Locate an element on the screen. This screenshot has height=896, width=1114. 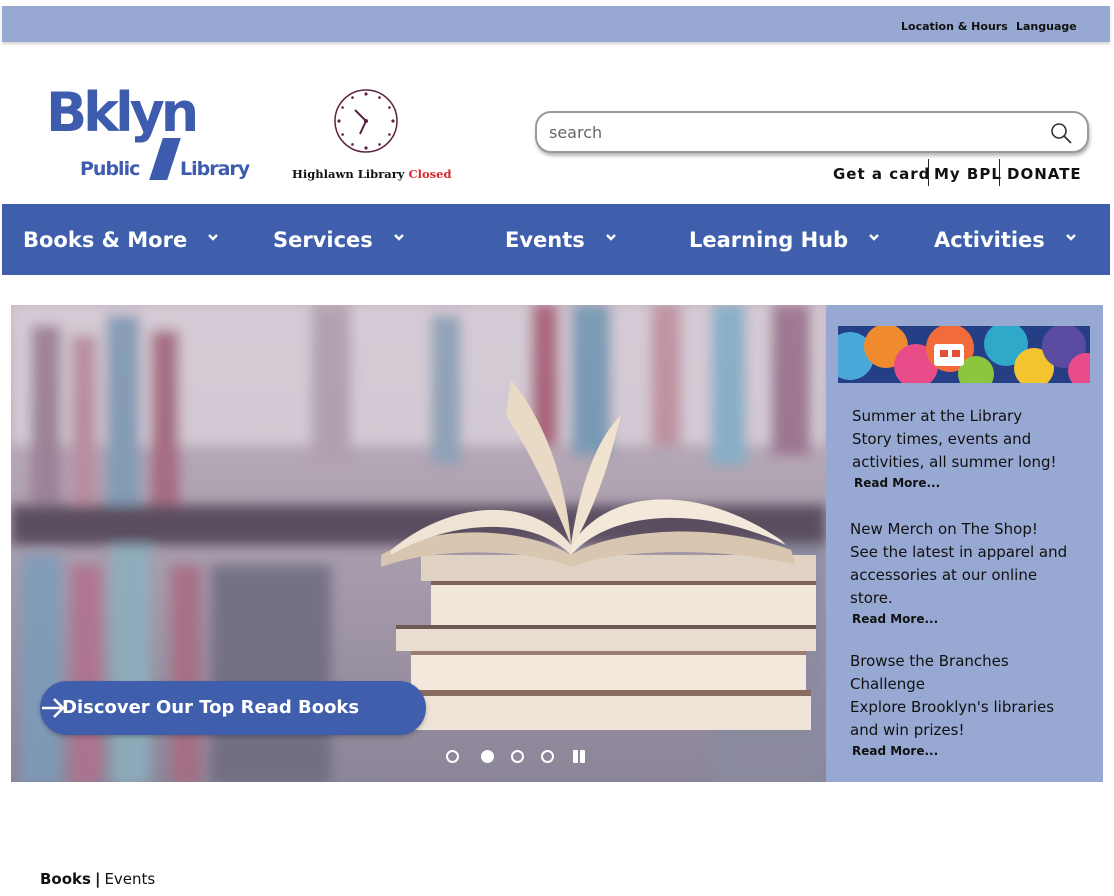
cta-label: Discover Our Top Read Books is located at coordinates (211, 707).